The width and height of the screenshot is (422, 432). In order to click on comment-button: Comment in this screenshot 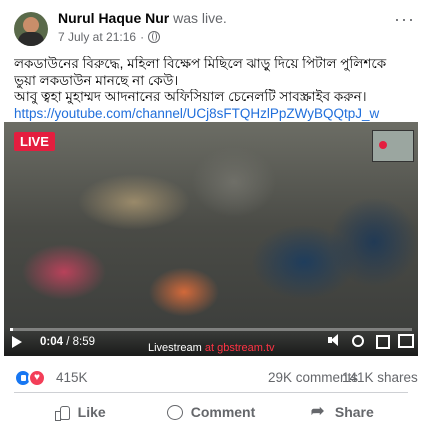, I will do `click(210, 412)`.